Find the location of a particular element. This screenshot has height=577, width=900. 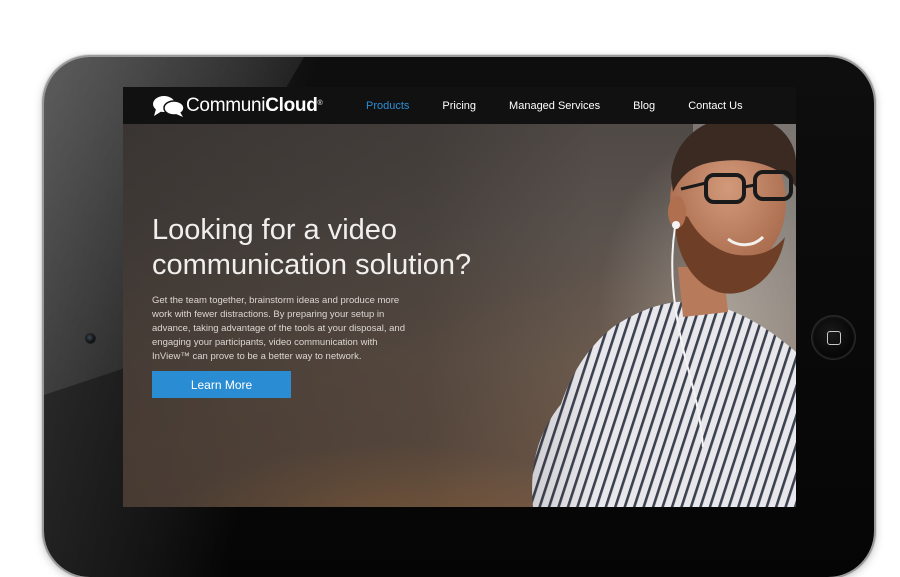

nav-item-products: Products is located at coordinates (387, 106).